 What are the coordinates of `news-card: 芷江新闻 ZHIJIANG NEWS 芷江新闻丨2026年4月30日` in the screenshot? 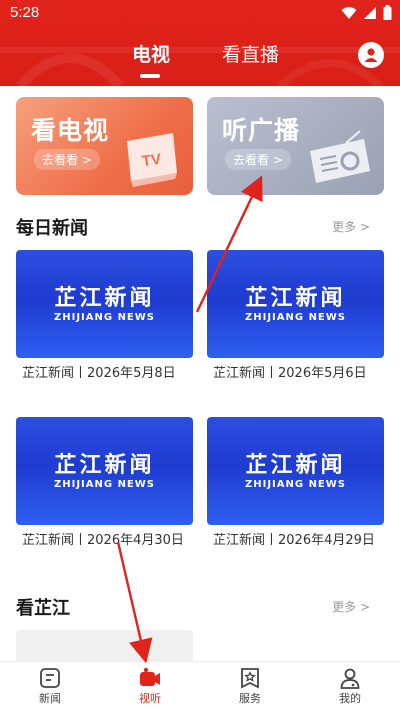 It's located at (104, 484).